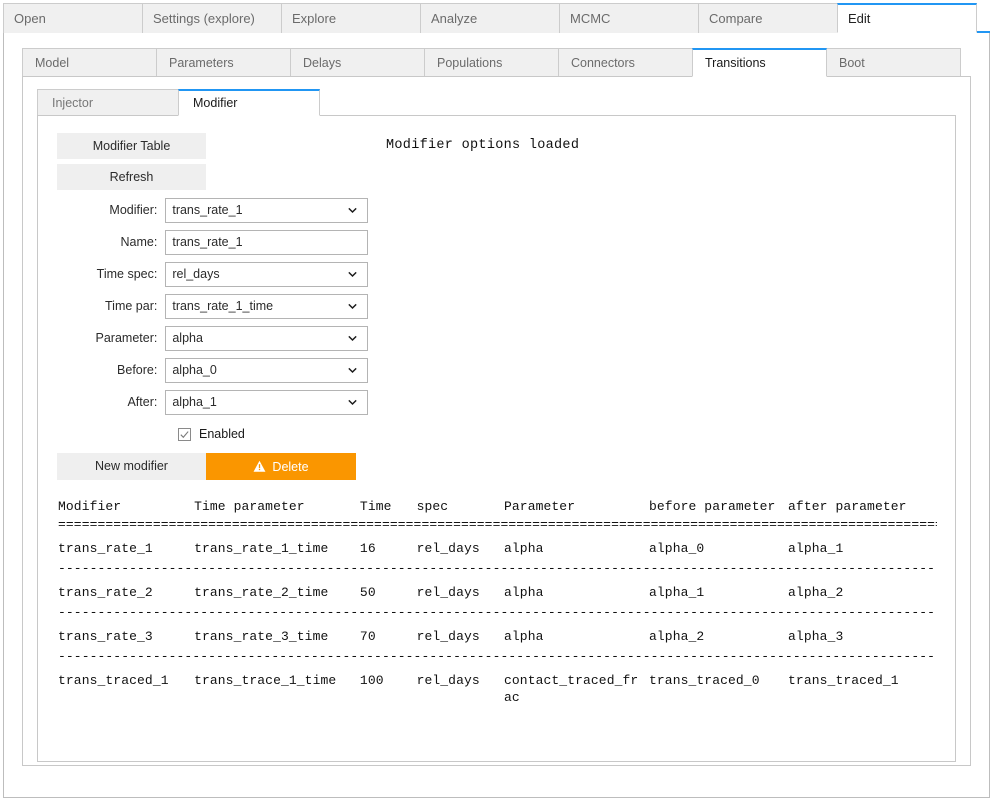 The height and width of the screenshot is (804, 993). What do you see at coordinates (126, 338) in the screenshot?
I see `parameter-label: Parameter:` at bounding box center [126, 338].